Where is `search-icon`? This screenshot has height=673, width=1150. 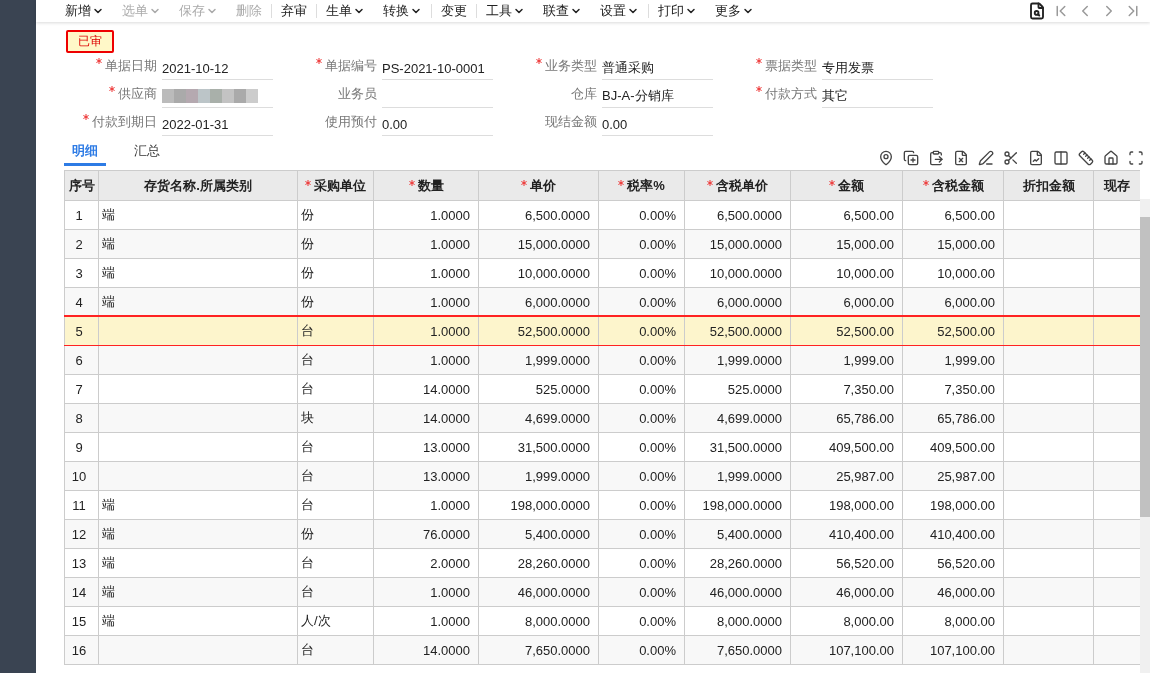 search-icon is located at coordinates (1037, 11).